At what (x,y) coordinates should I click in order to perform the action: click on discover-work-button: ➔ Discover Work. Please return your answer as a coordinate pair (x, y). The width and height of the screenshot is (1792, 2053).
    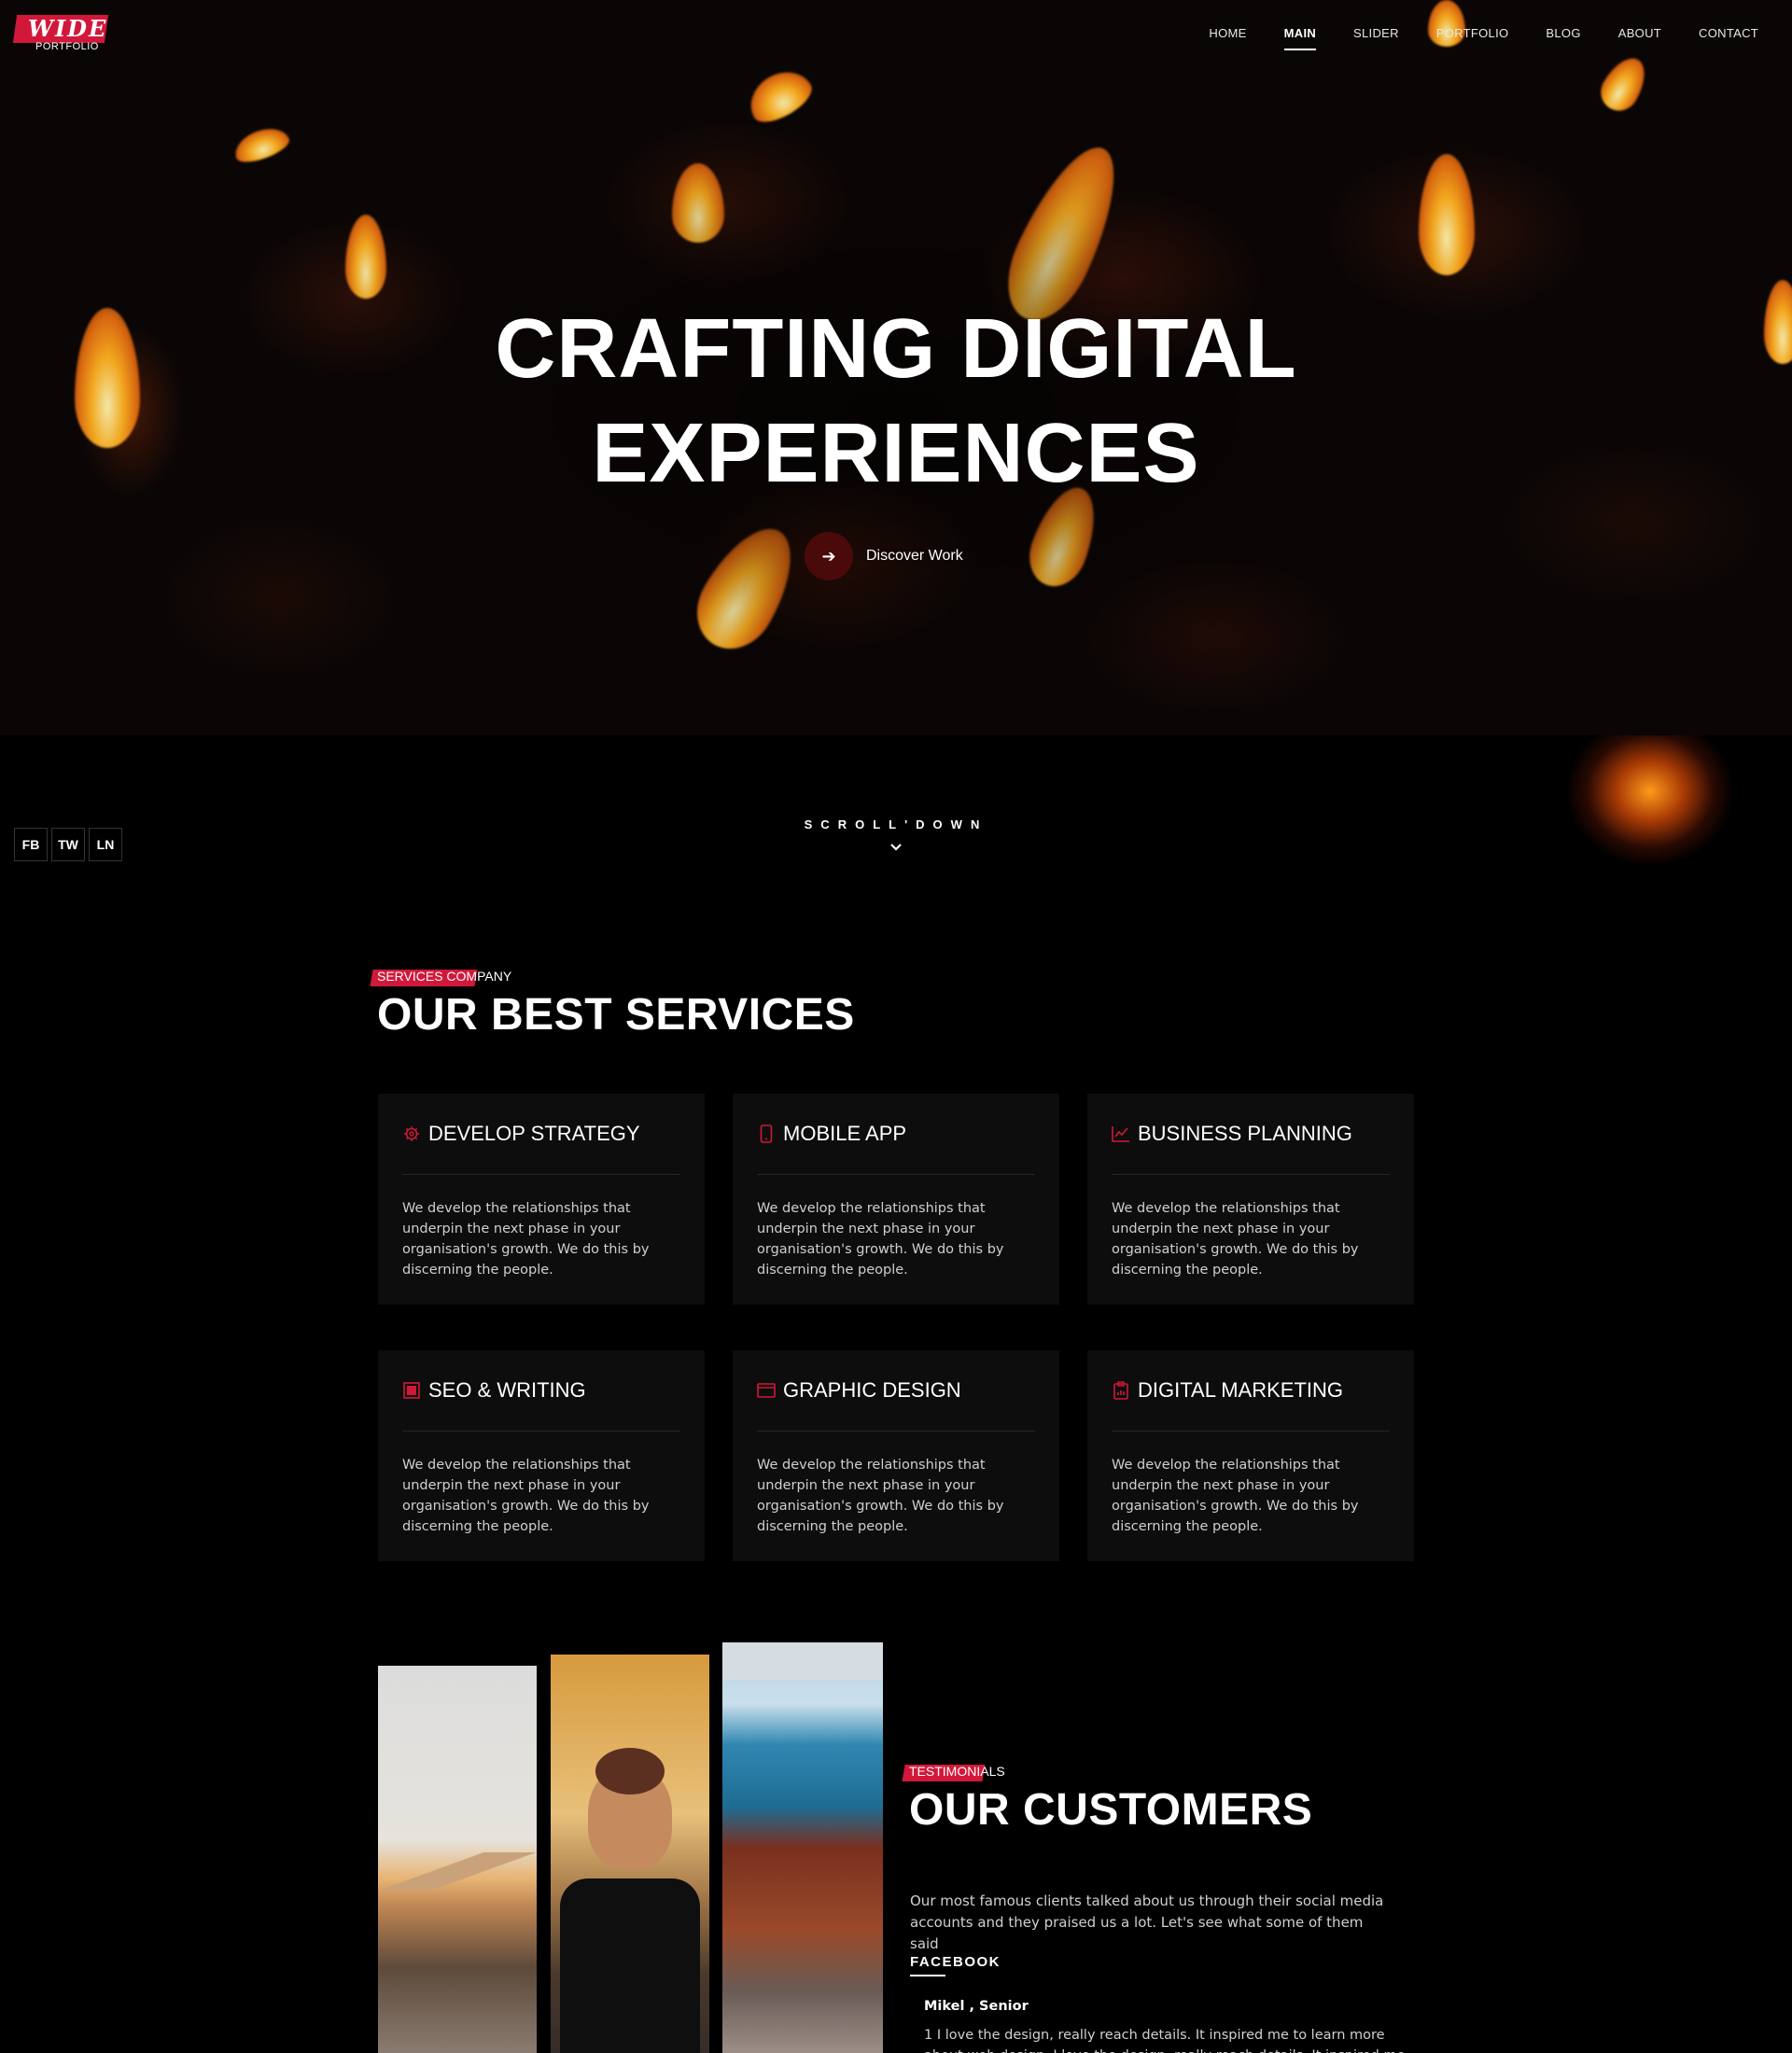
    Looking at the image, I should click on (884, 556).